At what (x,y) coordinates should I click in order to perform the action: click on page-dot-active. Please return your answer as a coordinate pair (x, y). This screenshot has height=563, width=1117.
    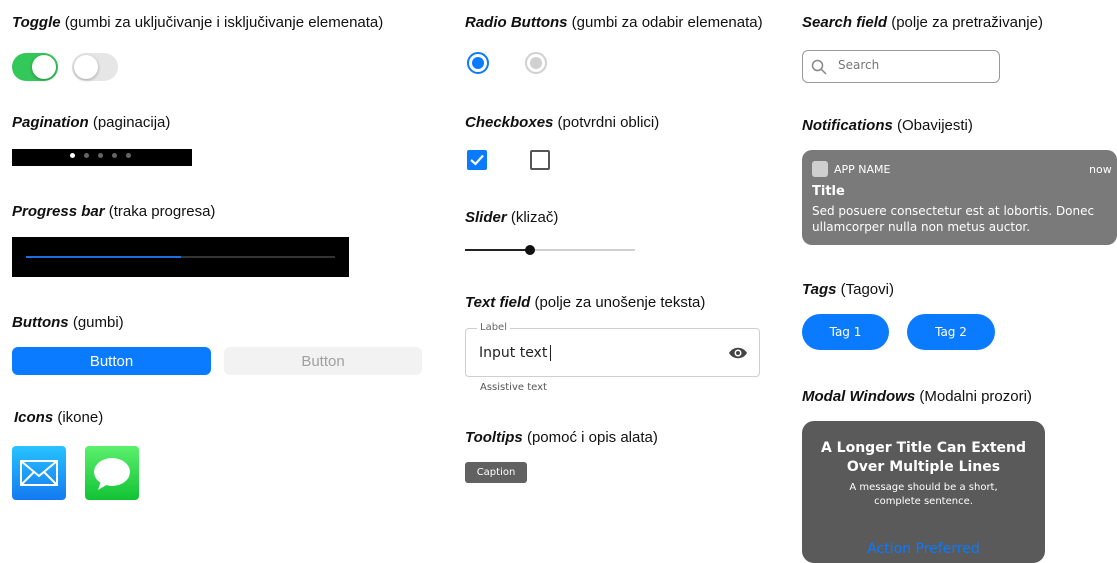
    Looking at the image, I should click on (72, 155).